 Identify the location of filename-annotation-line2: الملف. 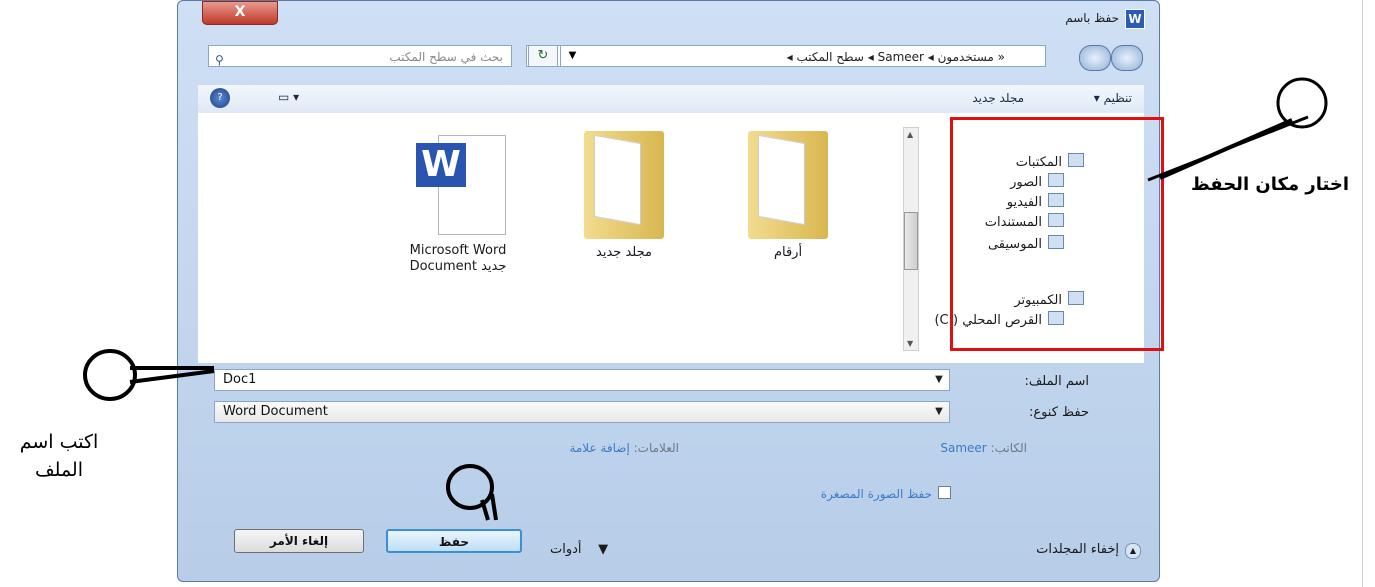
(58, 470).